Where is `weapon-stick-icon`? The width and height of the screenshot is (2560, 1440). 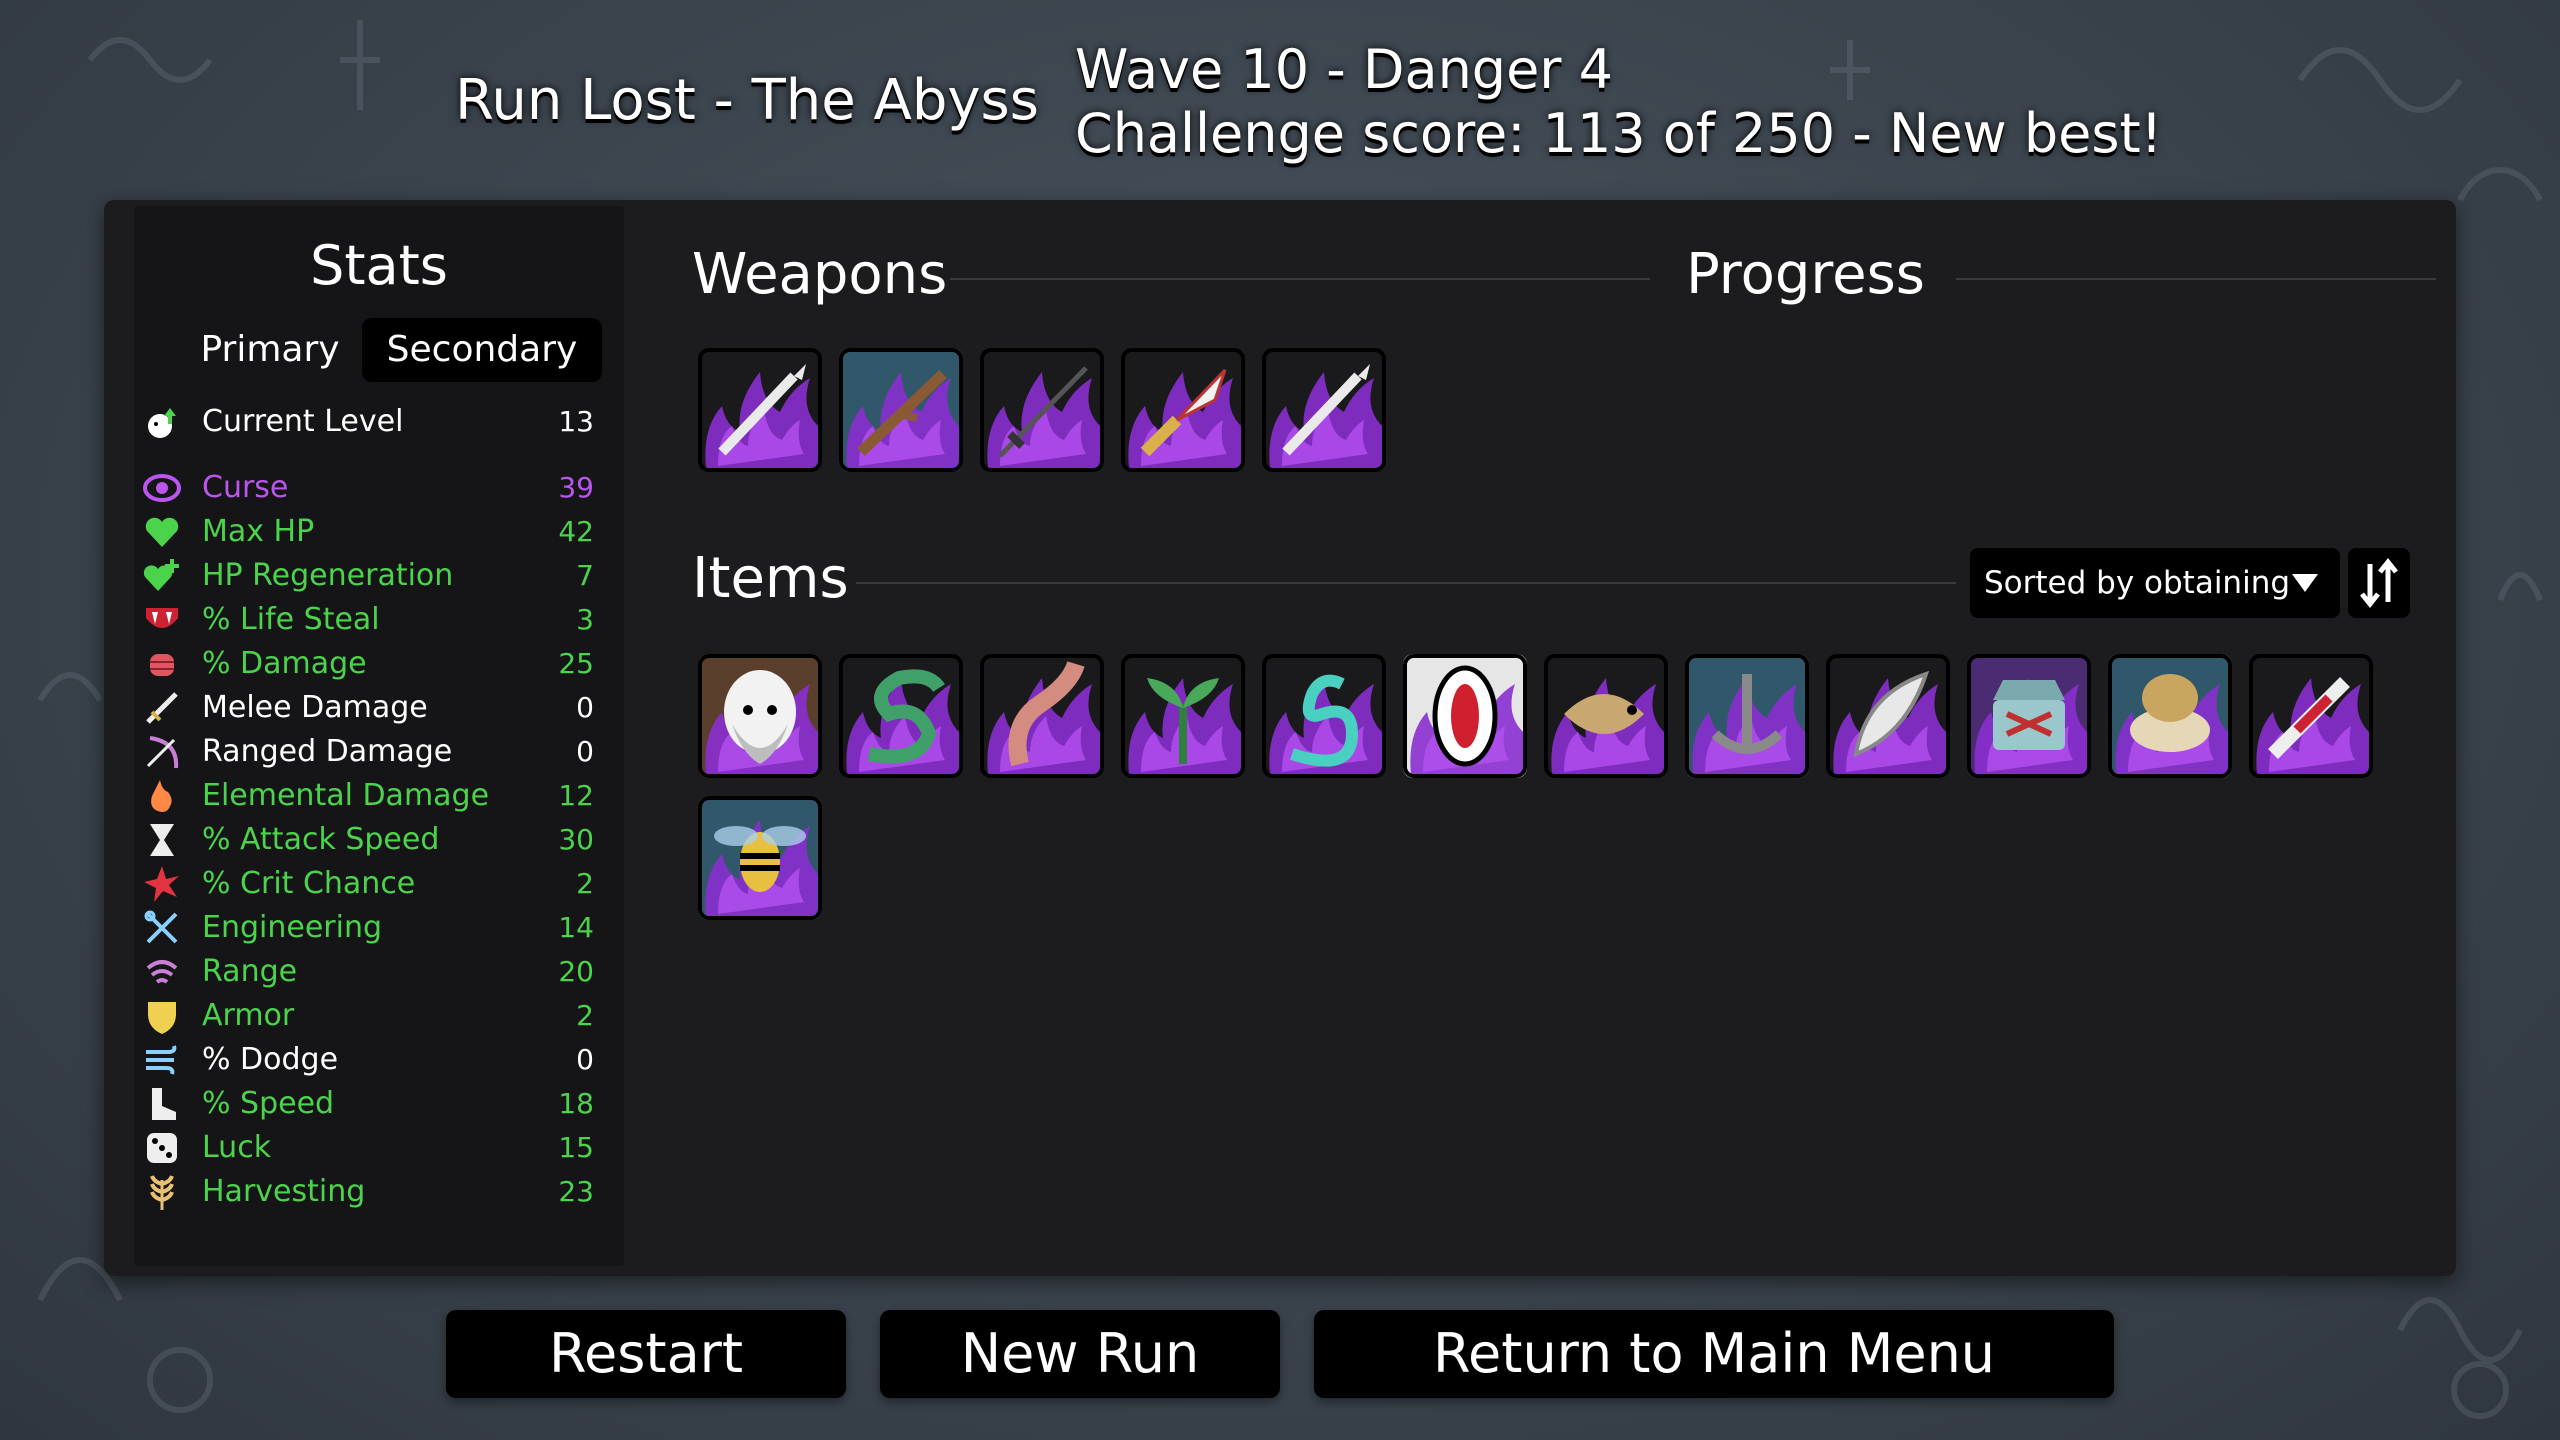
weapon-stick-icon is located at coordinates (901, 410).